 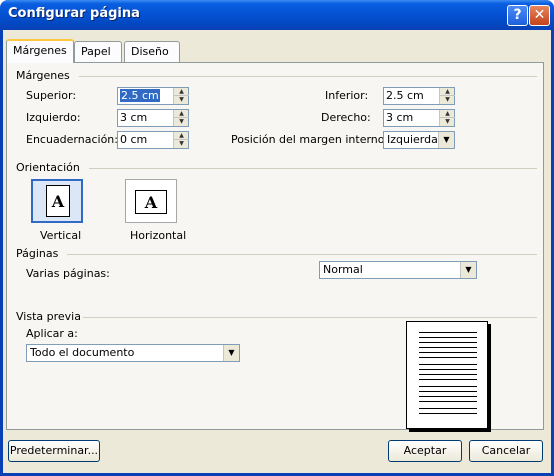 I want to click on posicion-combo: Izquierda ▼, so click(x=419, y=140).